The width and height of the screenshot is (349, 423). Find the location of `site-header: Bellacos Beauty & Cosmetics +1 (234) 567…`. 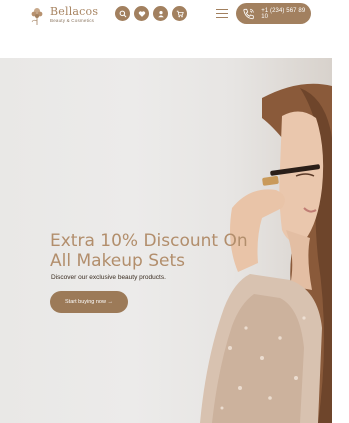

site-header: Bellacos Beauty & Cosmetics +1 (234) 567… is located at coordinates (174, 29).